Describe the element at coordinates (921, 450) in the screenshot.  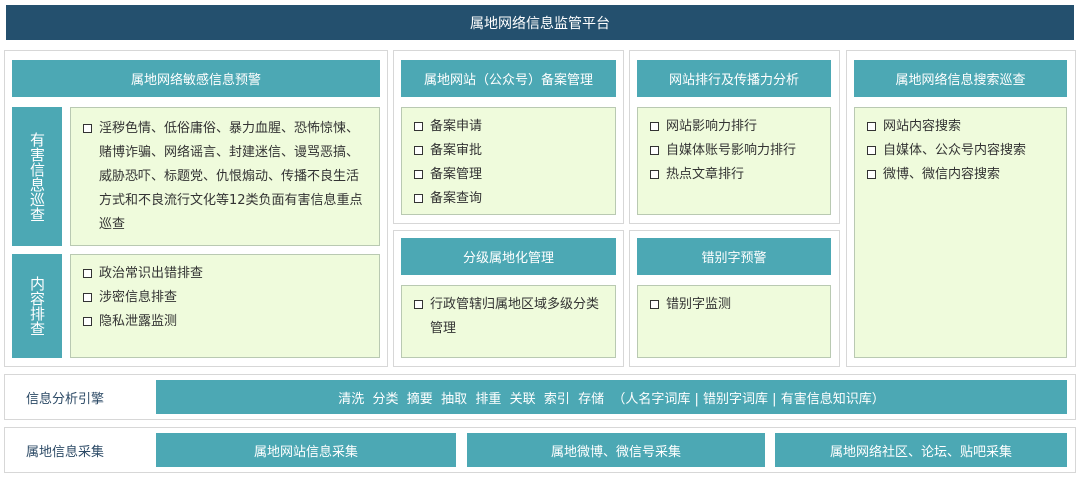
I see `collection-forum: 属地网络社区、论坛、贴吧采集` at that location.